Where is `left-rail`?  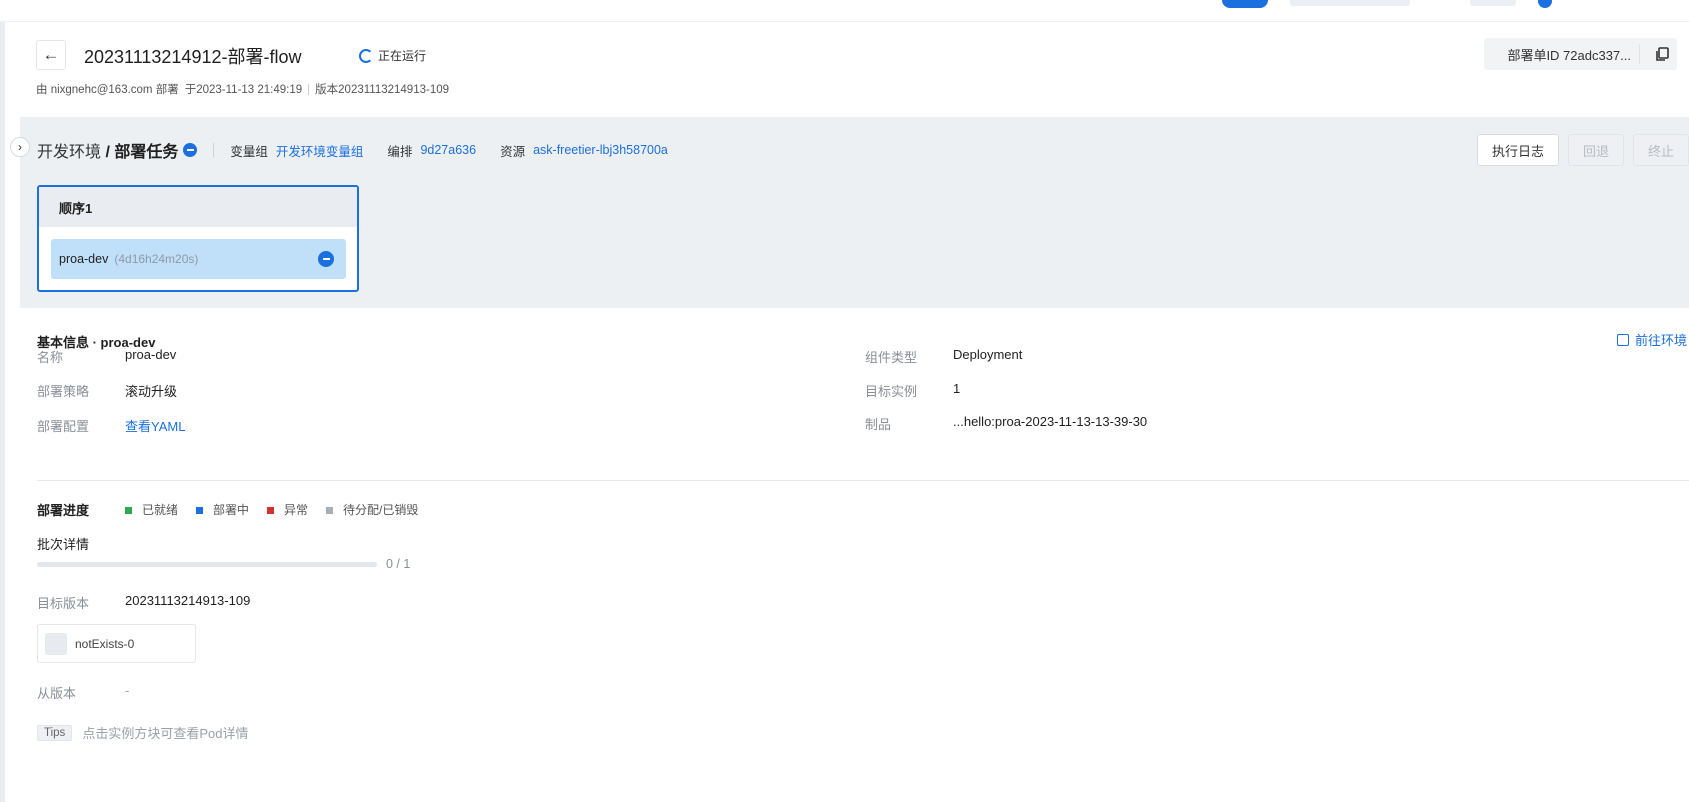
left-rail is located at coordinates (2, 401).